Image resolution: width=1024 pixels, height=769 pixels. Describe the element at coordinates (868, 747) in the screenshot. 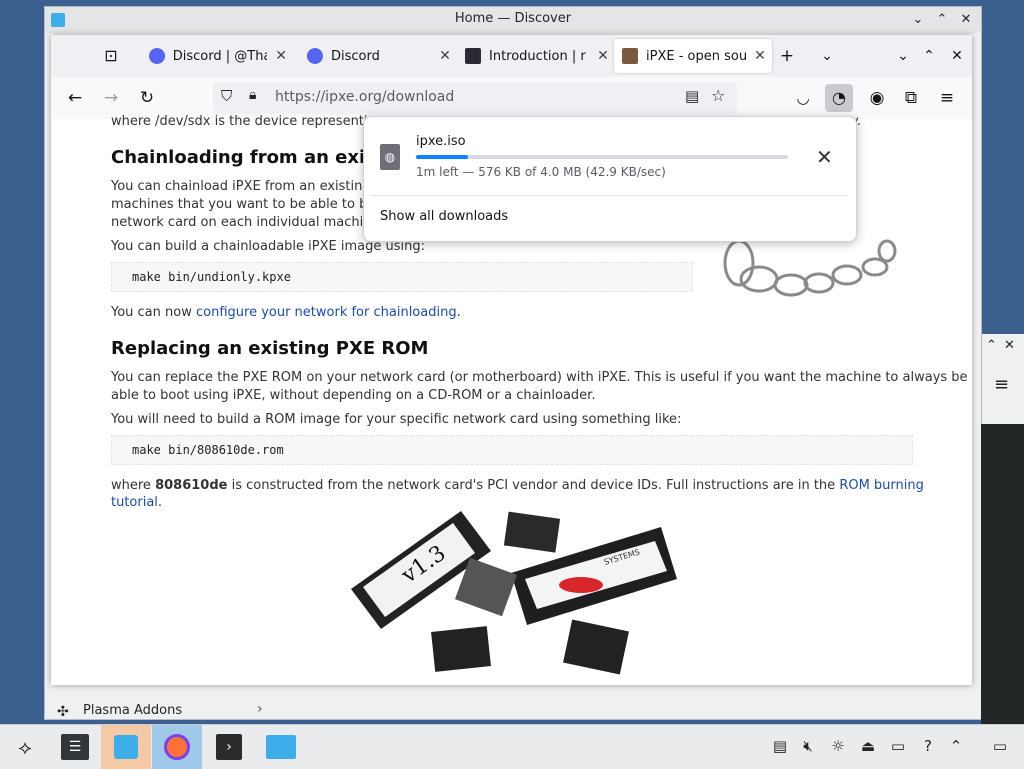

I see `usb-device-icon: ⏏` at that location.